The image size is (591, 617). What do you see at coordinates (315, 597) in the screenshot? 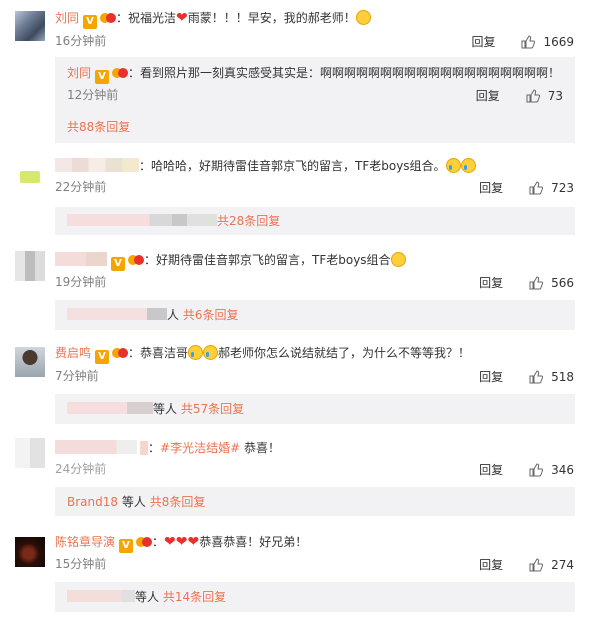
I see `reply-box: 等人 共14条回复` at bounding box center [315, 597].